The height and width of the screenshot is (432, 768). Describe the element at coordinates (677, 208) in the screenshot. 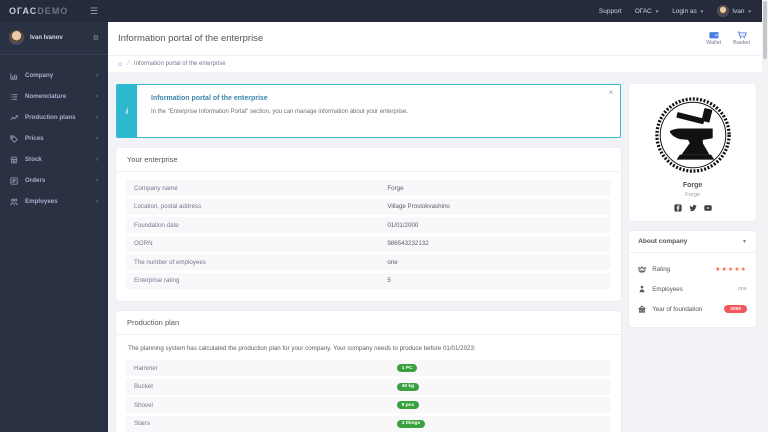

I see `facebook-icon` at that location.